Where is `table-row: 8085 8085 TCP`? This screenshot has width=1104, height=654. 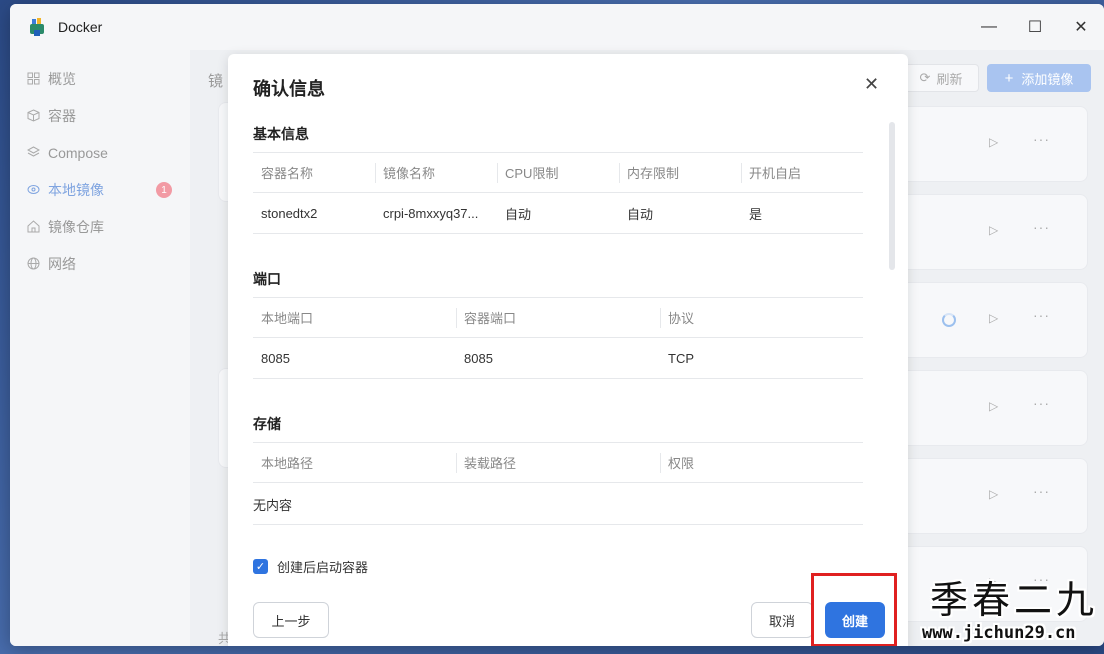
table-row: 8085 8085 TCP is located at coordinates (558, 358).